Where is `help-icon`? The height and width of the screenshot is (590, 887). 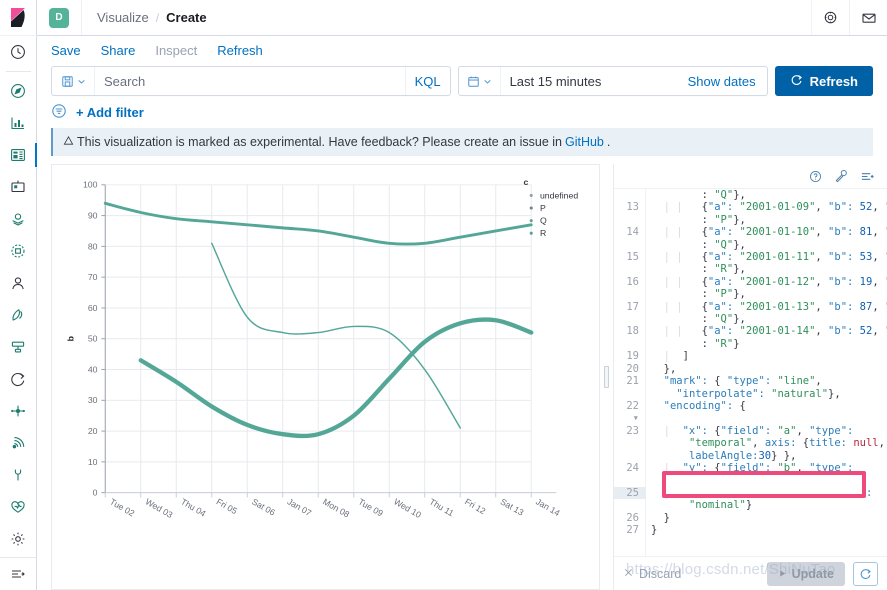 help-icon is located at coordinates (830, 17).